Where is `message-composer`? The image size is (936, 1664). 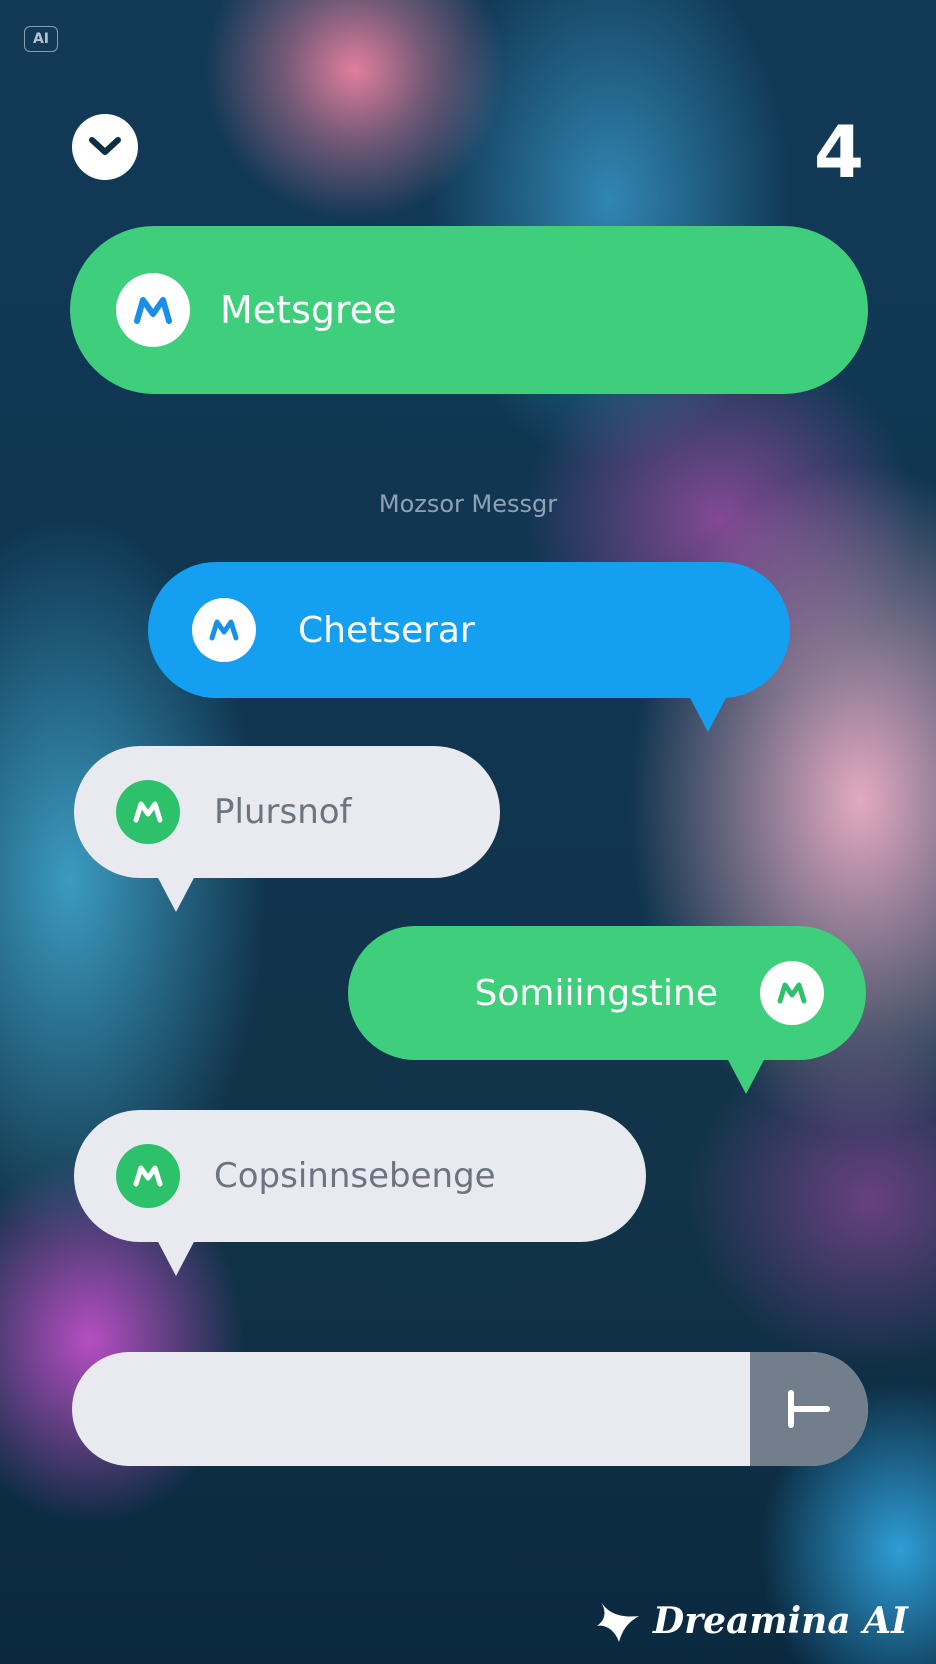 message-composer is located at coordinates (470, 1409).